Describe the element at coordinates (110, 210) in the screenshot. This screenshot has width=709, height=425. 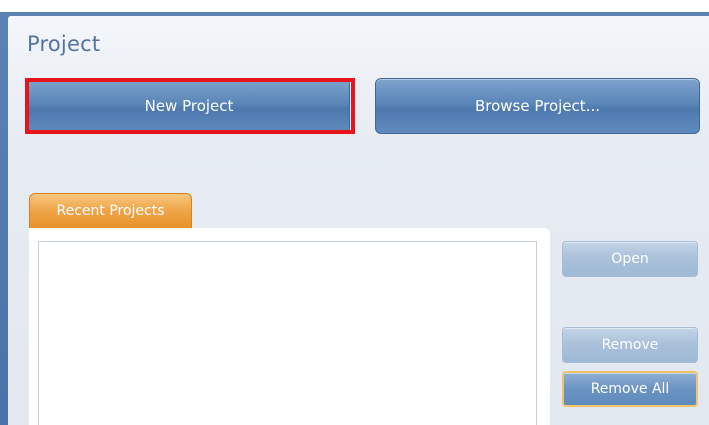
I see `tab-recent-projects: Recent Projects` at that location.